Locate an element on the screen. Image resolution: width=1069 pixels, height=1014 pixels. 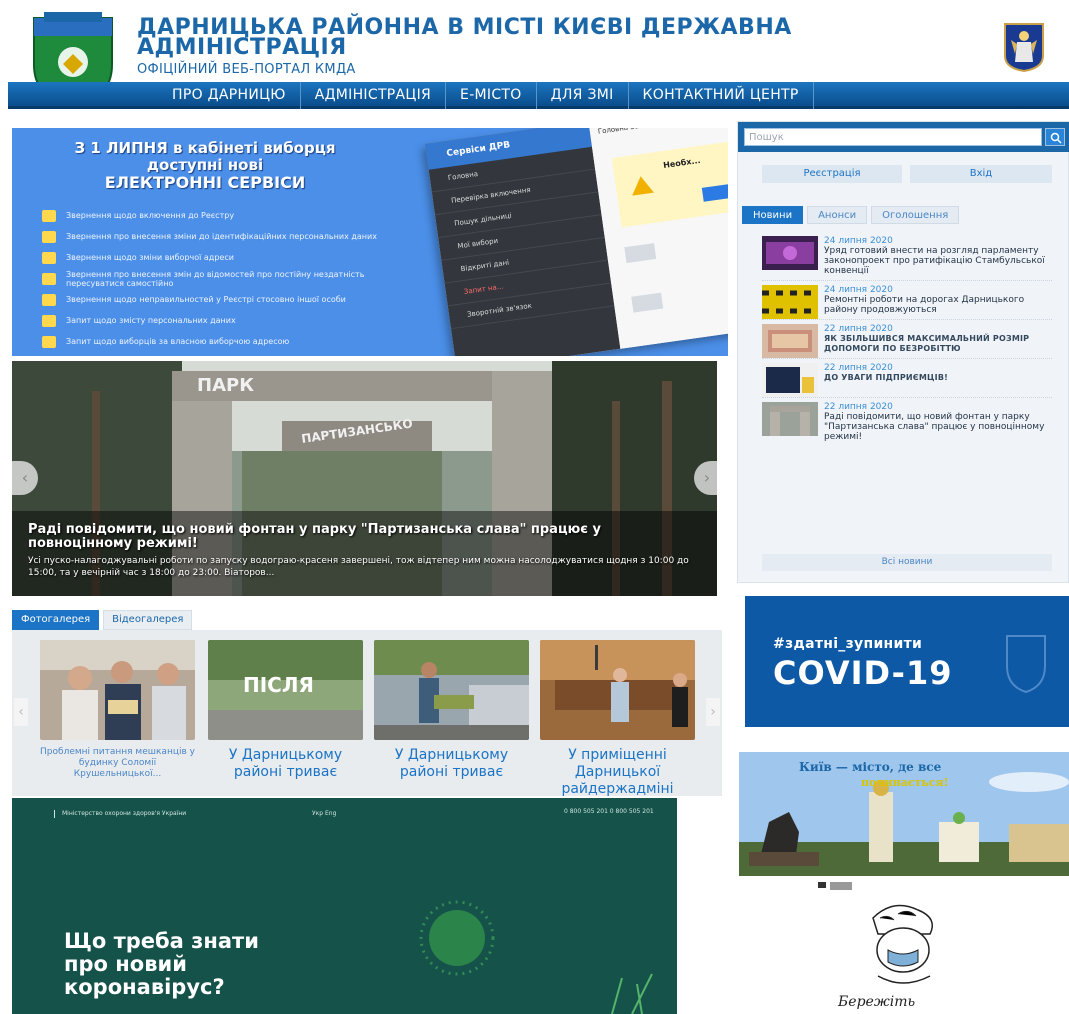
gallery-item: У Дарницькому районі триває is located at coordinates (451, 718).